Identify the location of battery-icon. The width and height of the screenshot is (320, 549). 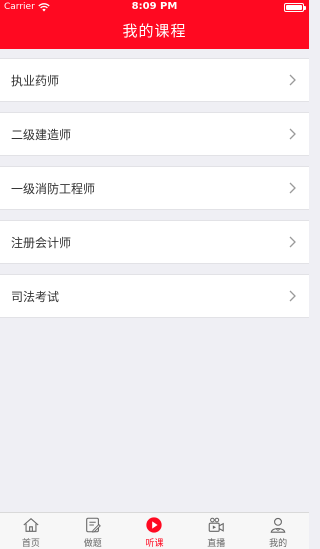
(295, 7).